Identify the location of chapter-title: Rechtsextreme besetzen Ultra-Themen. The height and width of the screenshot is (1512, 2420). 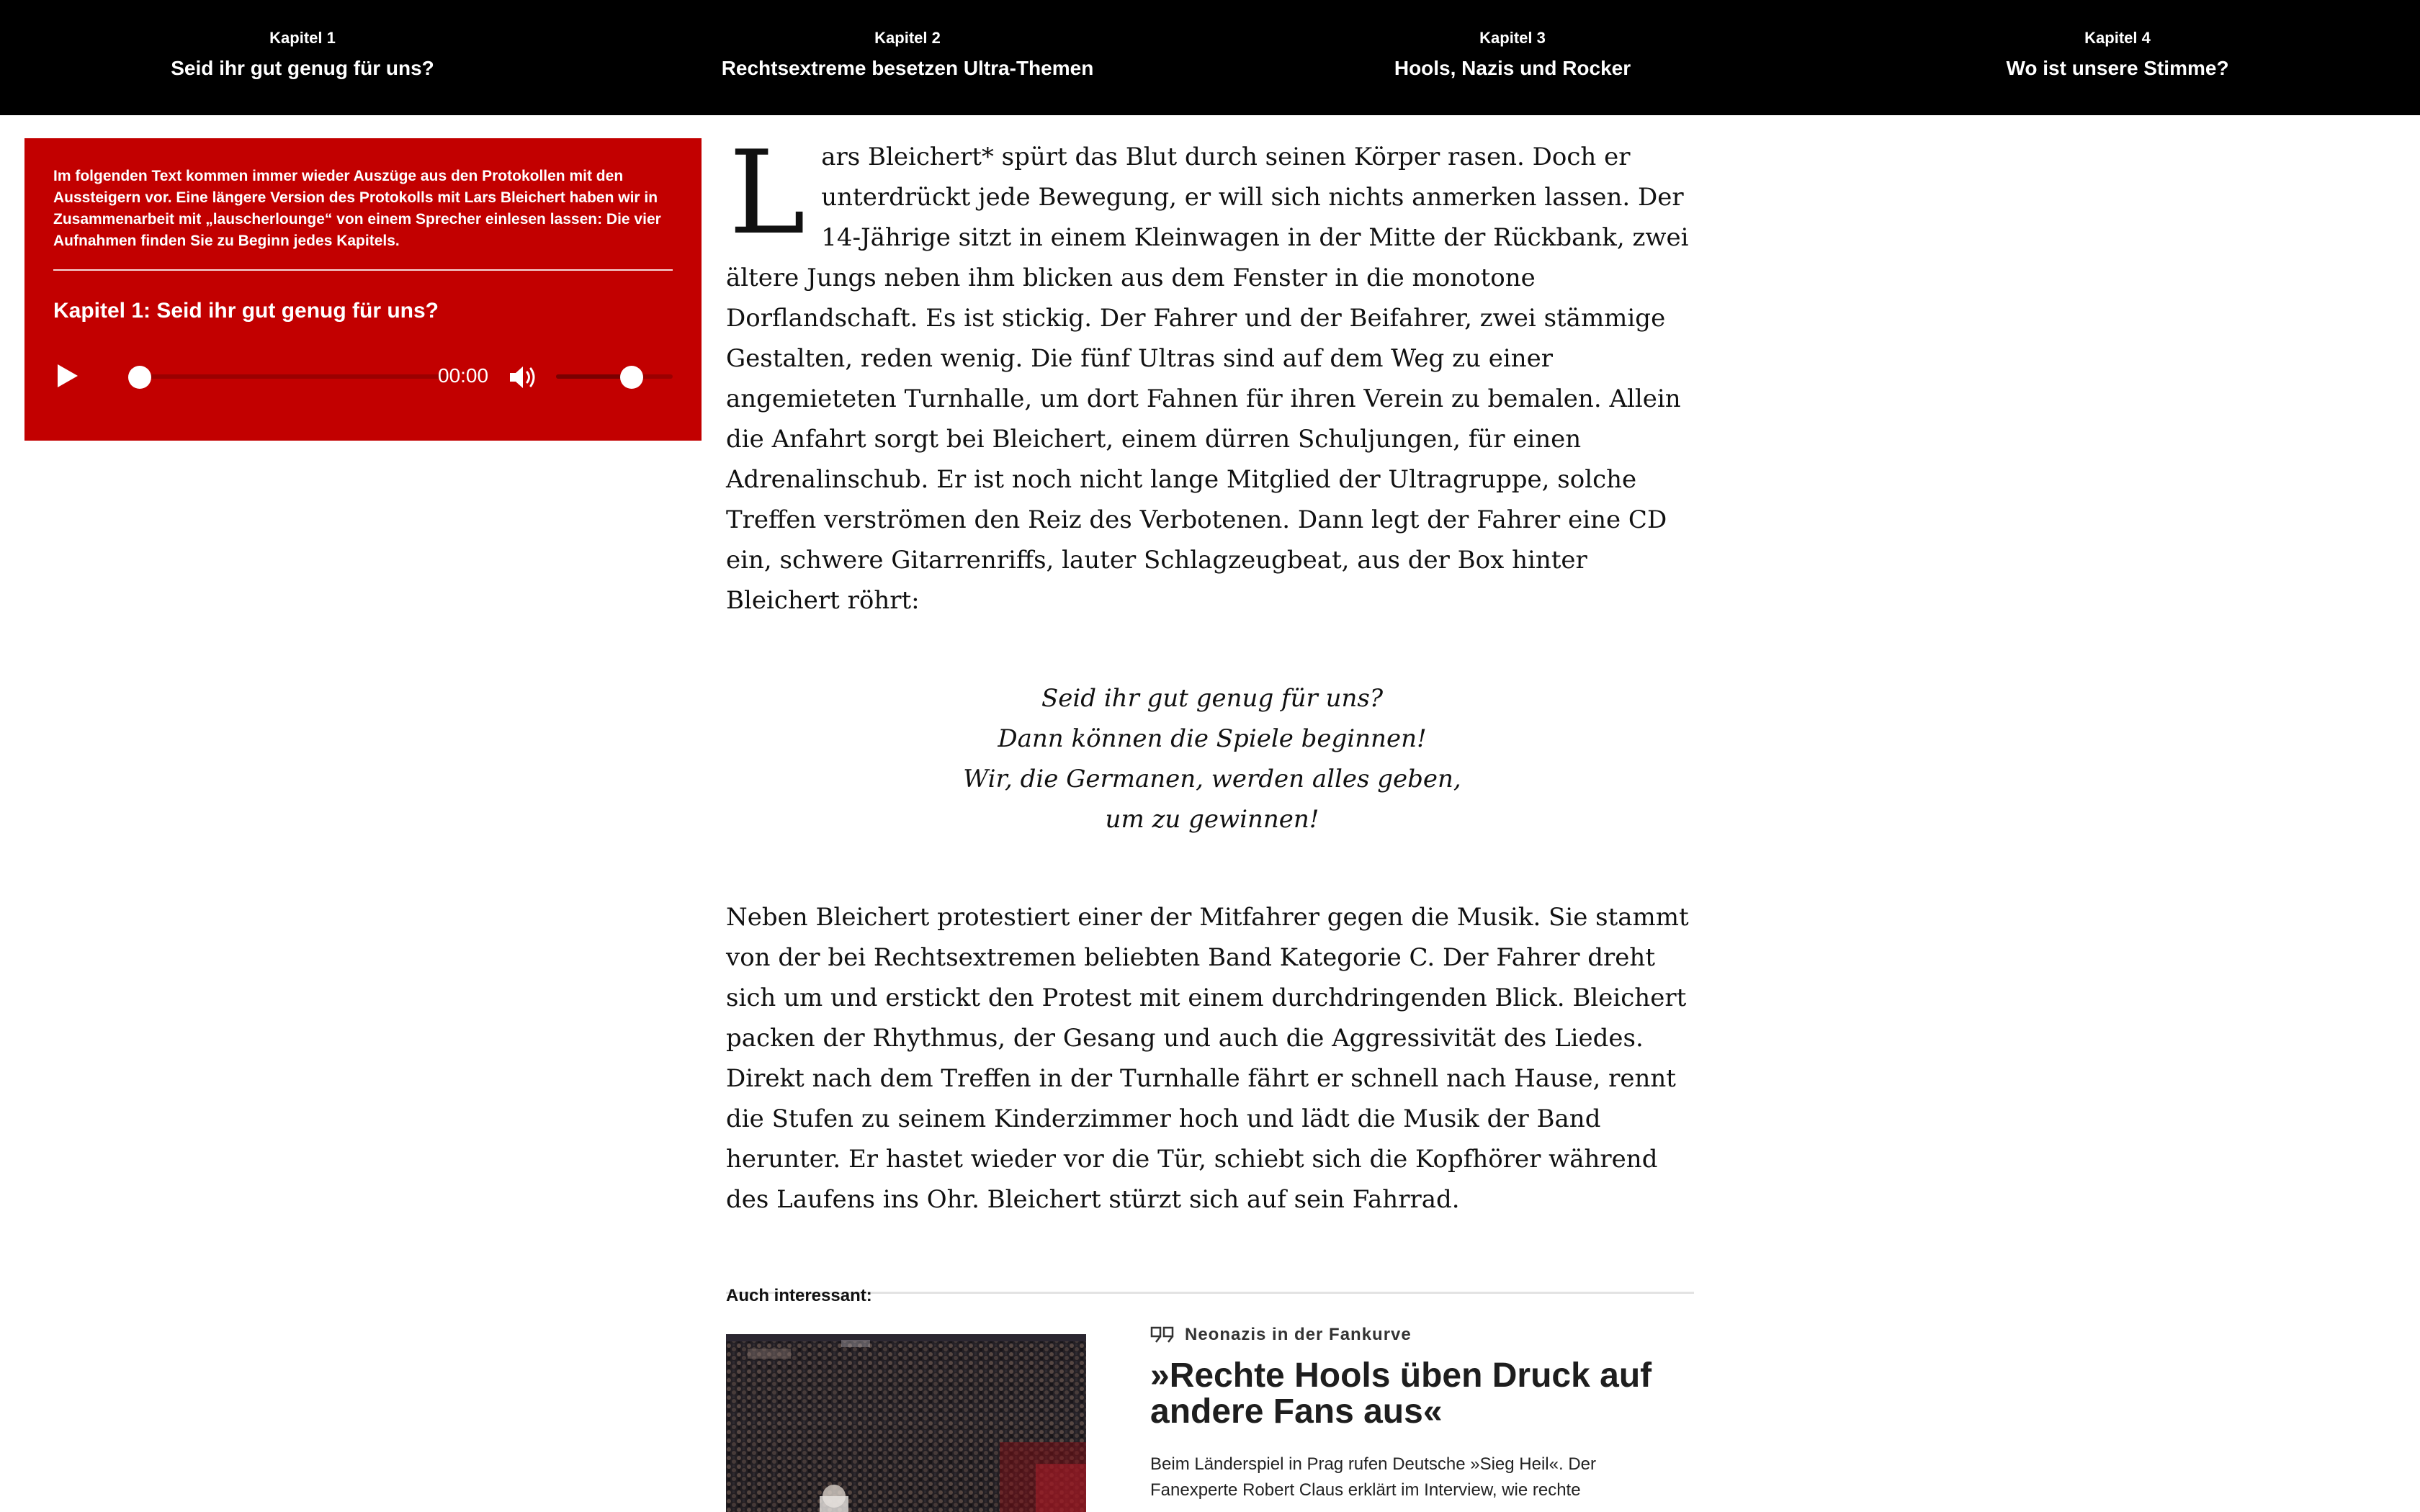
(907, 68).